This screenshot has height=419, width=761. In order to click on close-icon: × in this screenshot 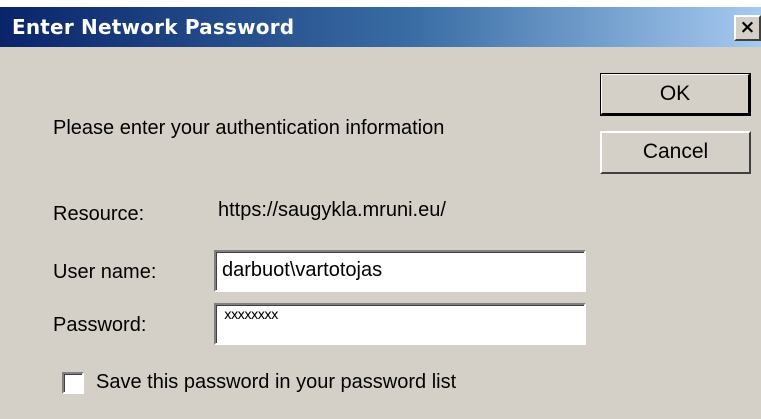, I will do `click(747, 27)`.